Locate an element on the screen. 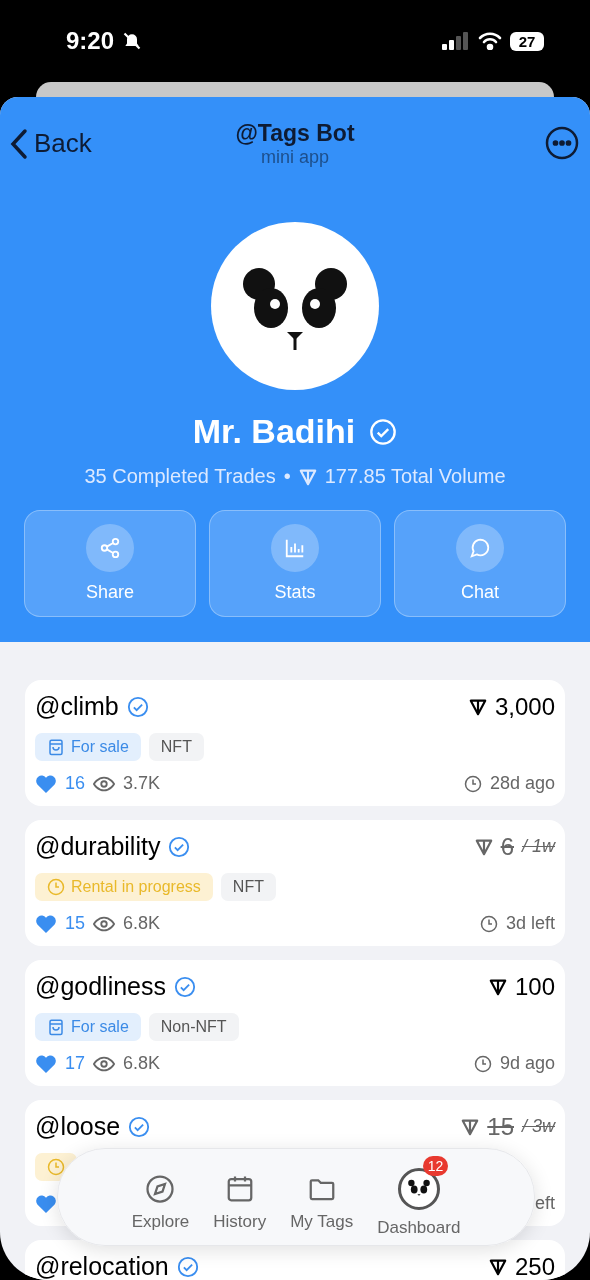  chevron-left-icon is located at coordinates (19, 143).